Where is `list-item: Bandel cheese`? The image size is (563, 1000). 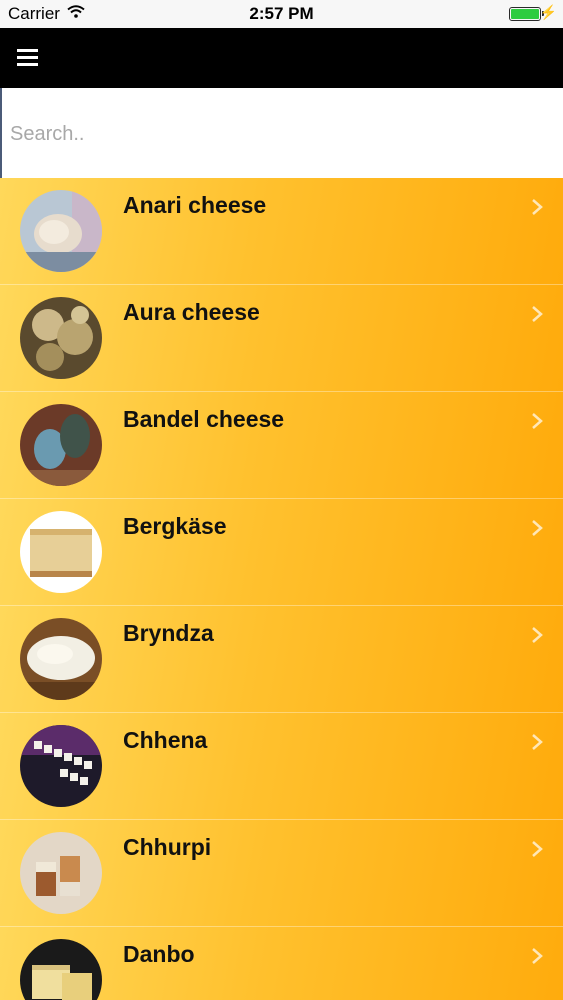
list-item: Bandel cheese is located at coordinates (281, 445).